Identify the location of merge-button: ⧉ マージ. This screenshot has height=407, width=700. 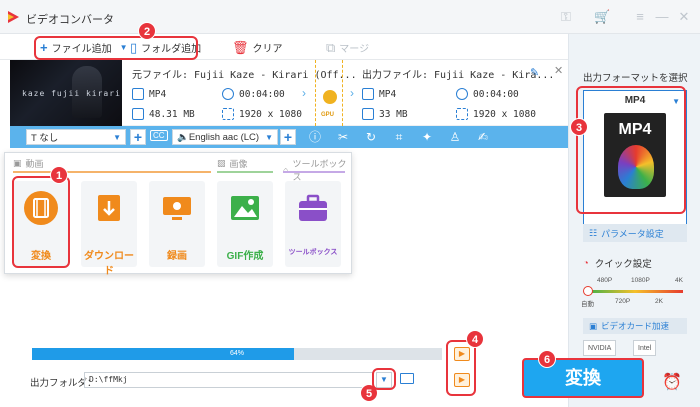
(348, 47).